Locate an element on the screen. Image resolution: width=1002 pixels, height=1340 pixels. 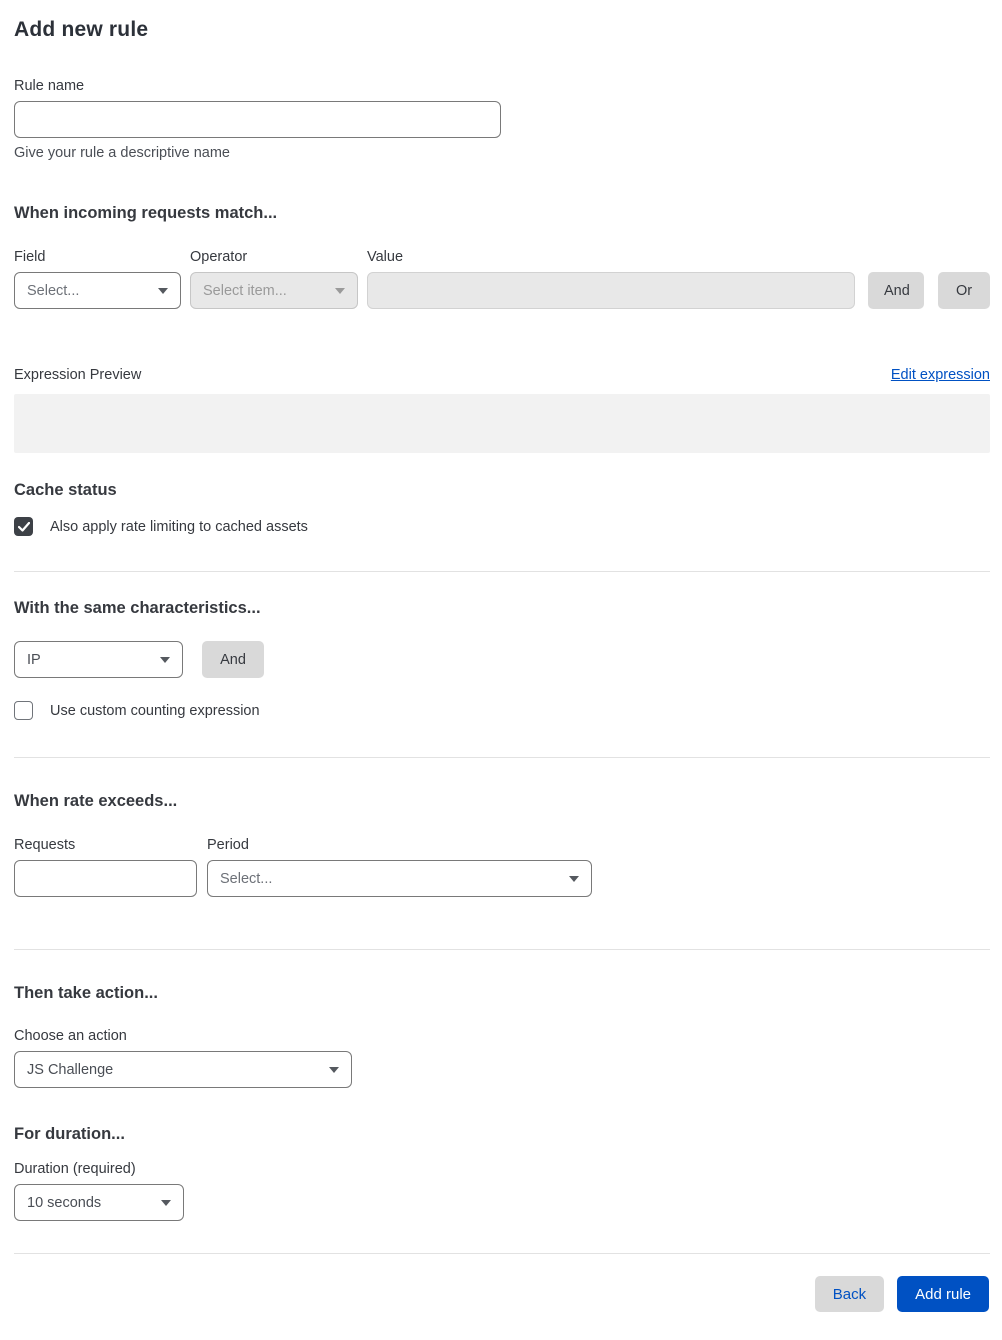
expression-preview-box is located at coordinates (502, 423).